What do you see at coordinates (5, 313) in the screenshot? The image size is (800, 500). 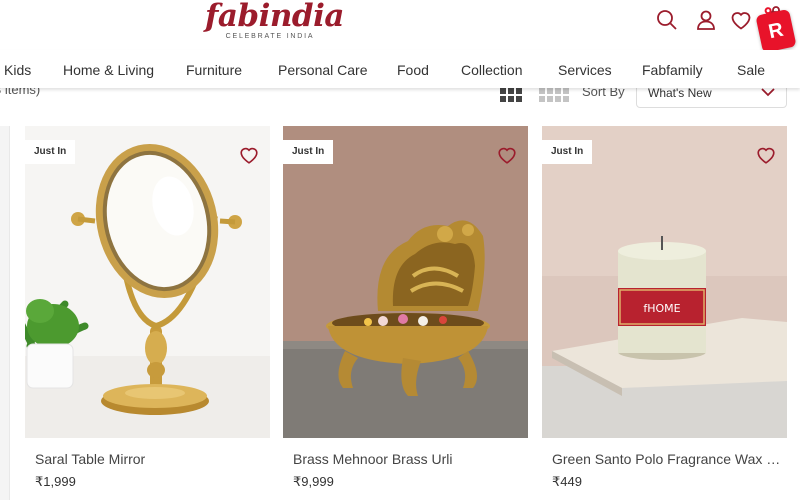 I see `partial-product-card` at bounding box center [5, 313].